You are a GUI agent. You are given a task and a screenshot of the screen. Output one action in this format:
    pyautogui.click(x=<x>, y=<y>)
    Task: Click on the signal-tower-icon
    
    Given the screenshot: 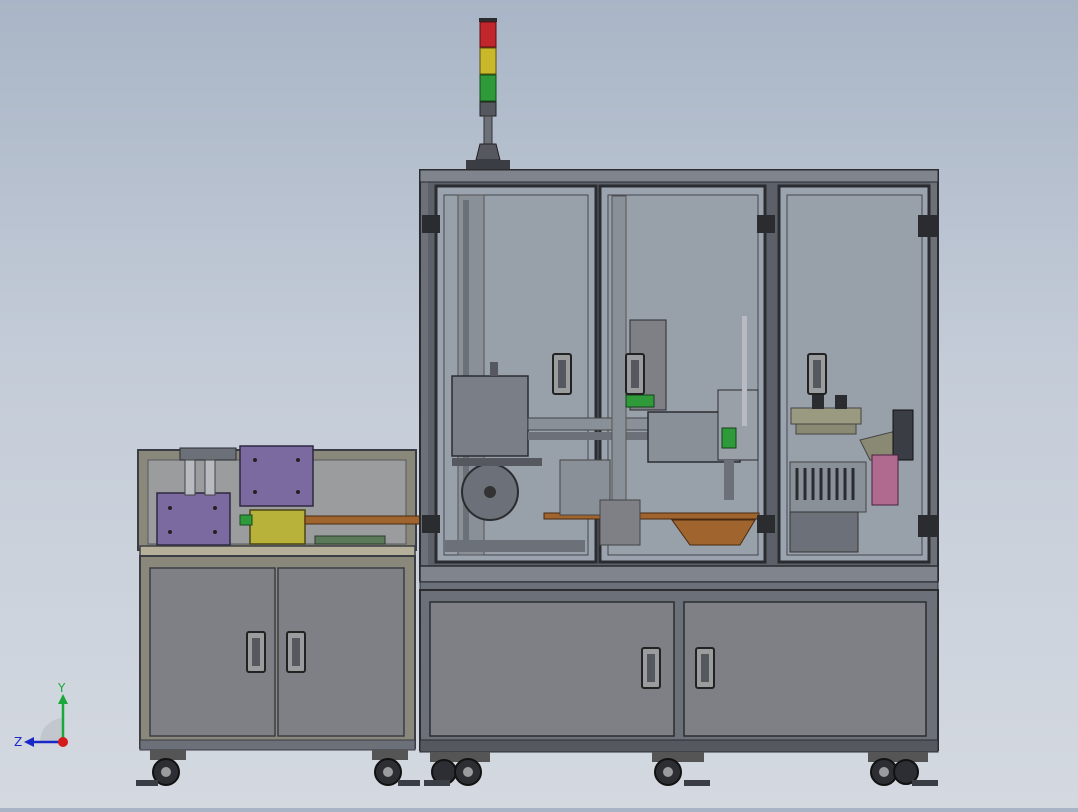 What is the action you would take?
    pyautogui.click(x=488, y=94)
    